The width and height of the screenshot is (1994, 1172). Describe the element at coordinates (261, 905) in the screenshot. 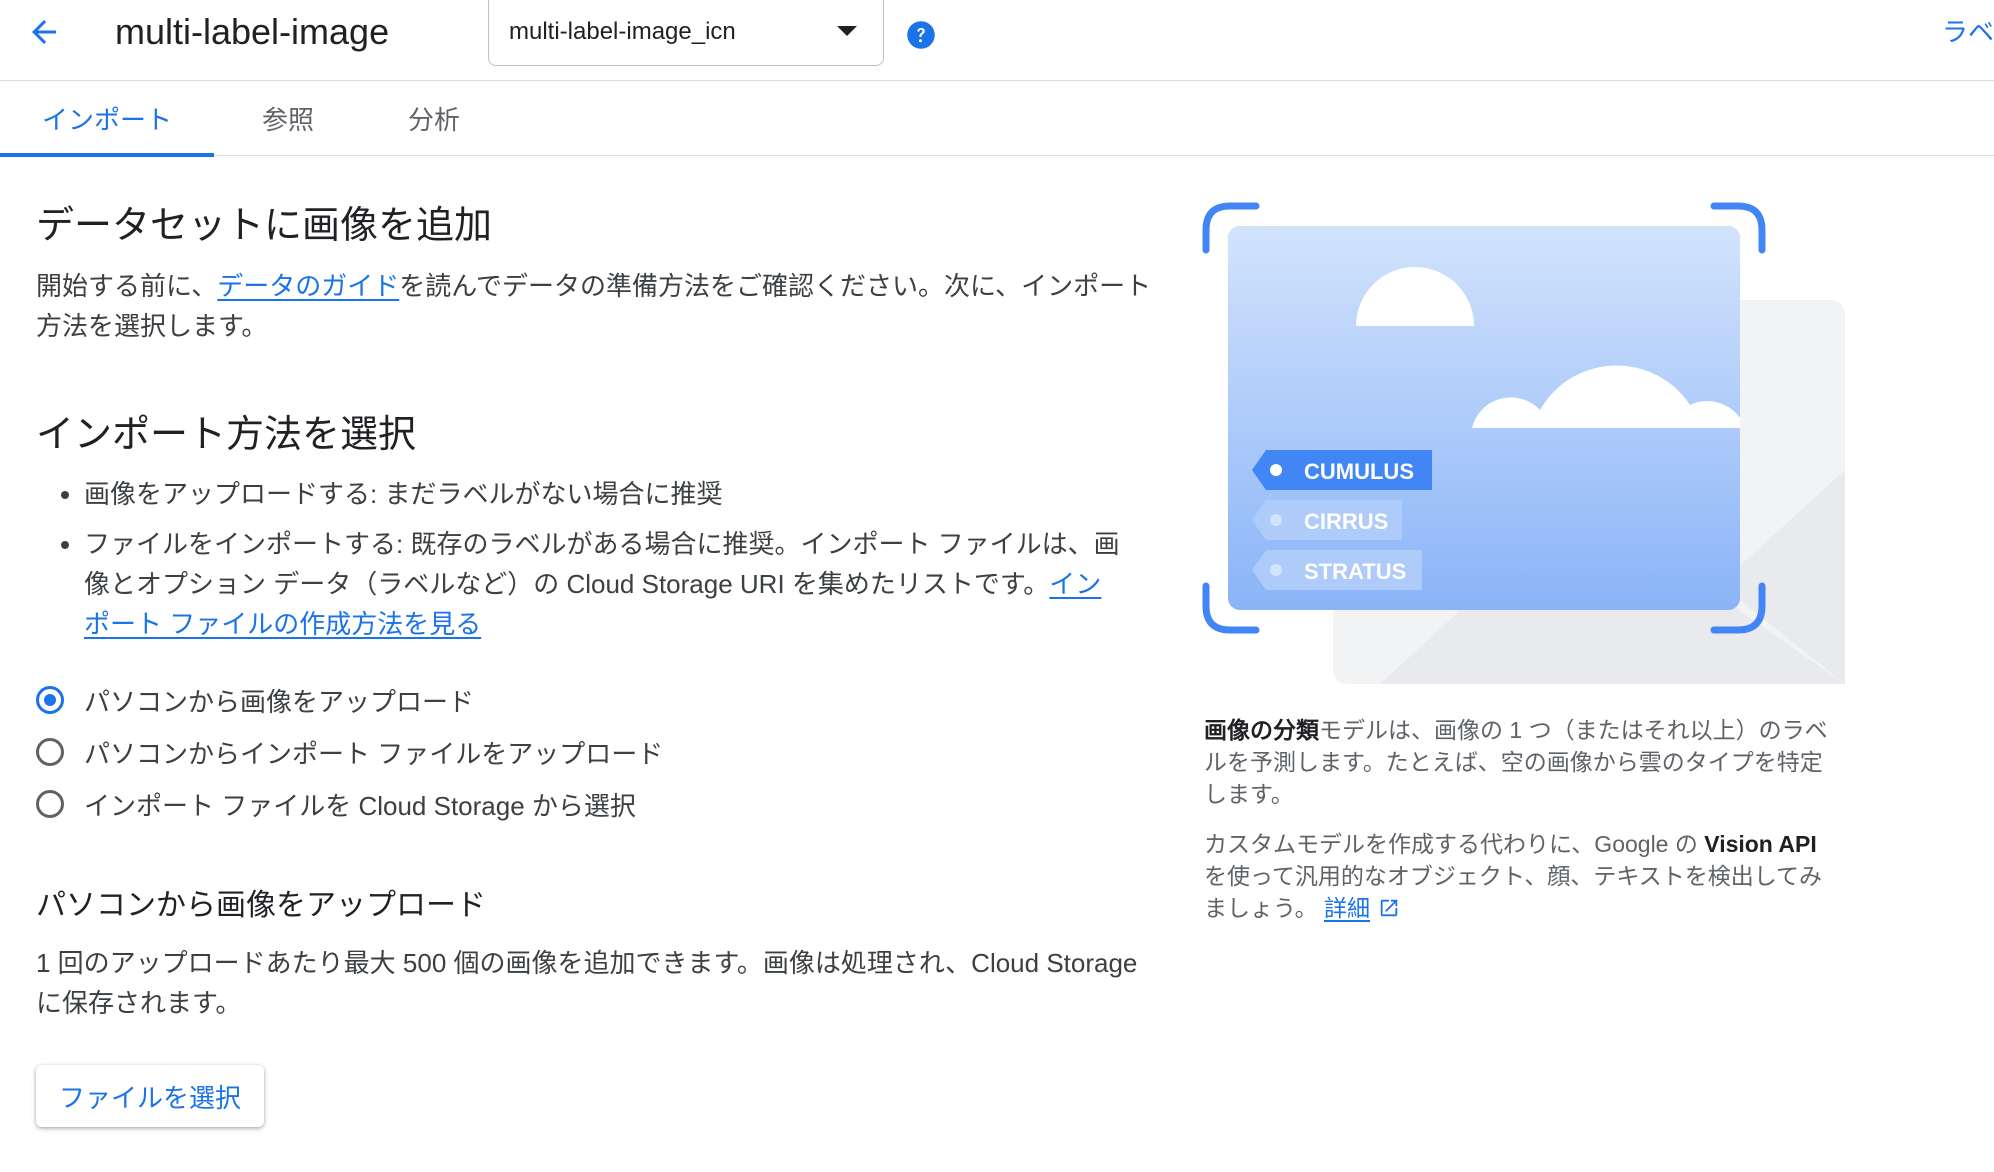

I see `upload-heading: パソコンから画像をアップロード` at that location.